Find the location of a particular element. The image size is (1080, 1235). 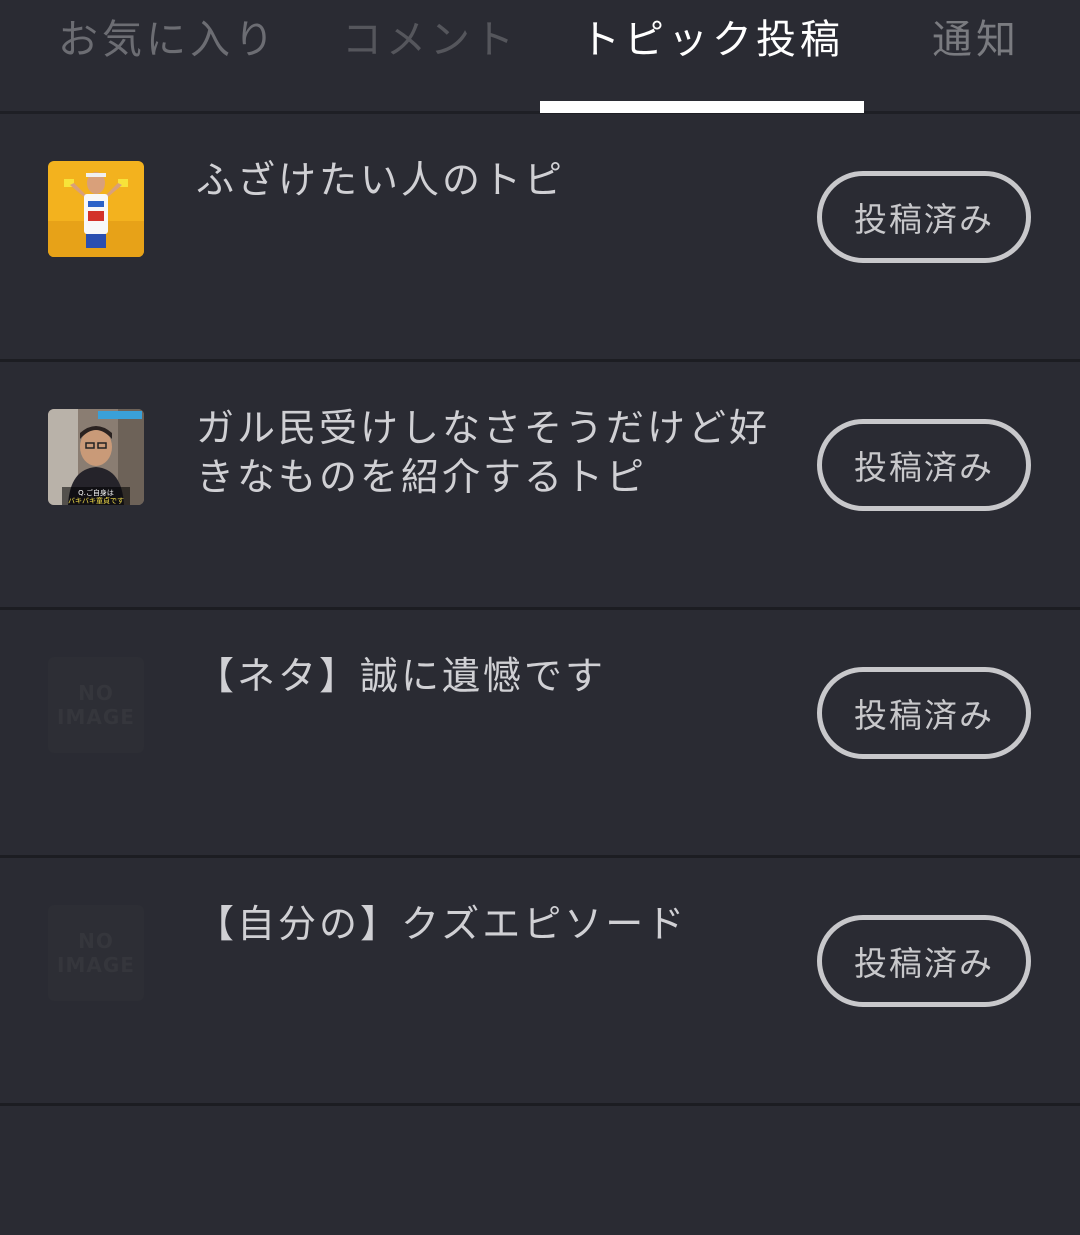

active-tab-indicator is located at coordinates (702, 107).